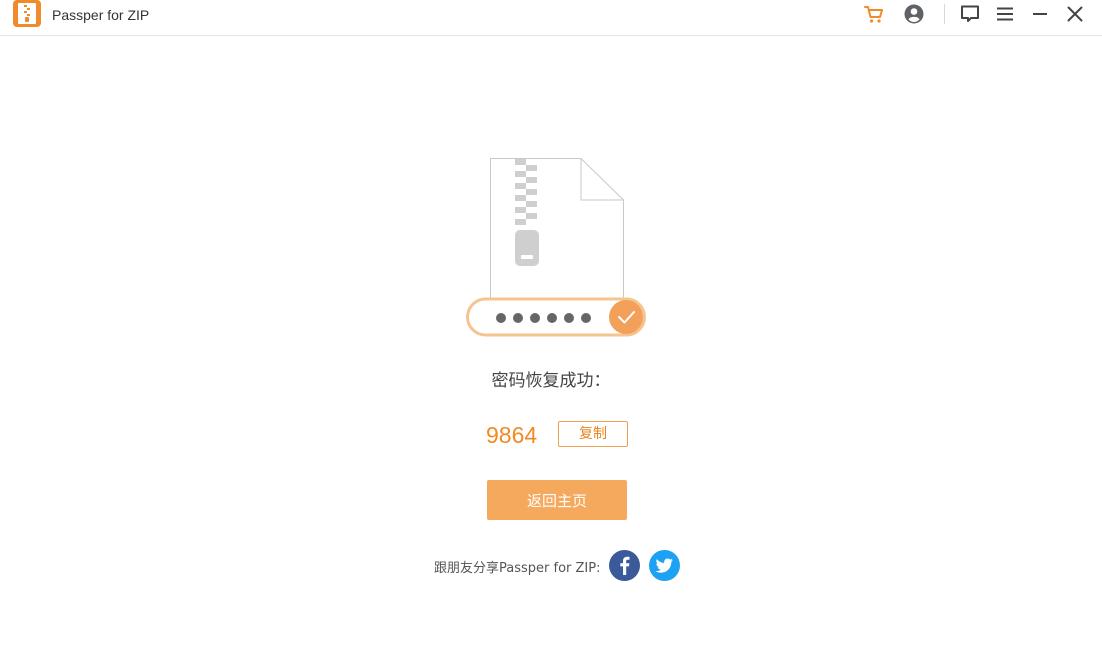  I want to click on recovered-password: 9864, so click(512, 435).